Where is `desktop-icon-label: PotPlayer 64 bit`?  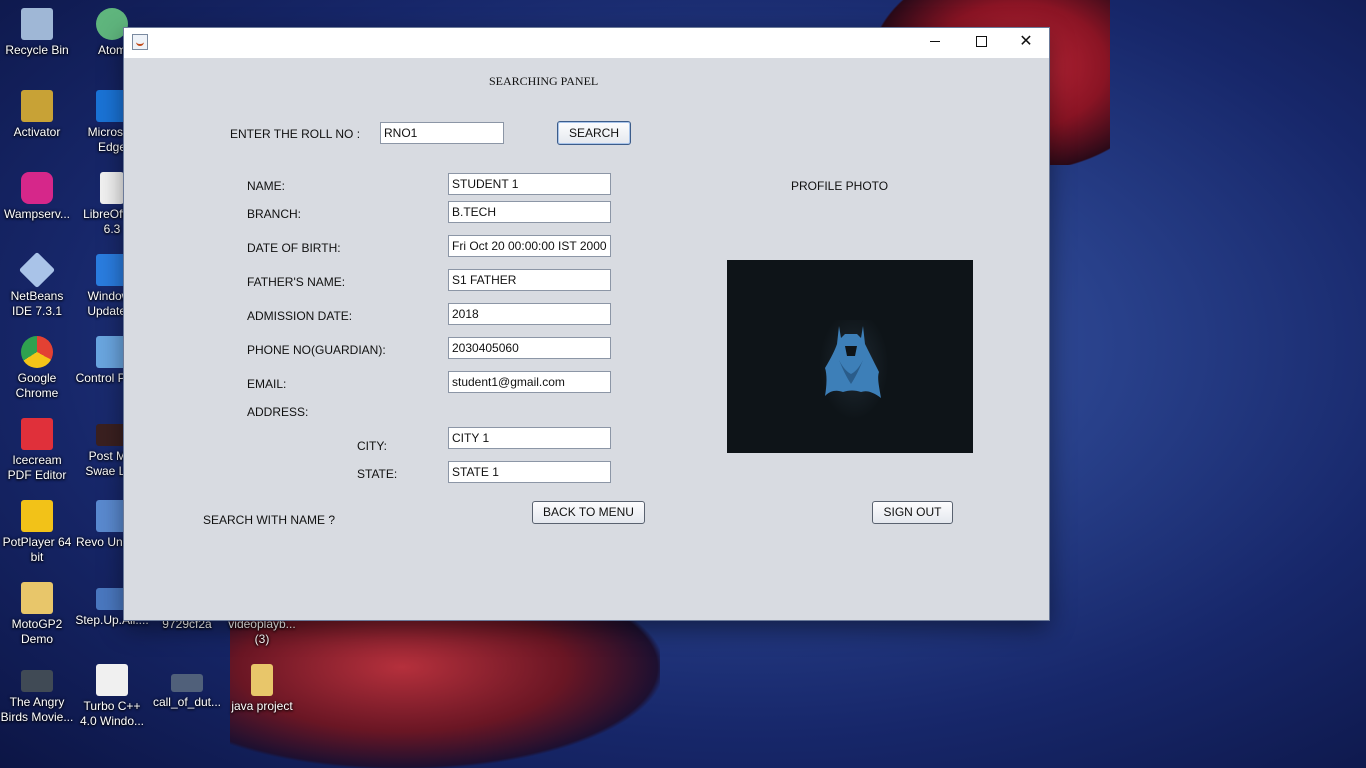
desktop-icon-label: PotPlayer 64 bit is located at coordinates (37, 549).